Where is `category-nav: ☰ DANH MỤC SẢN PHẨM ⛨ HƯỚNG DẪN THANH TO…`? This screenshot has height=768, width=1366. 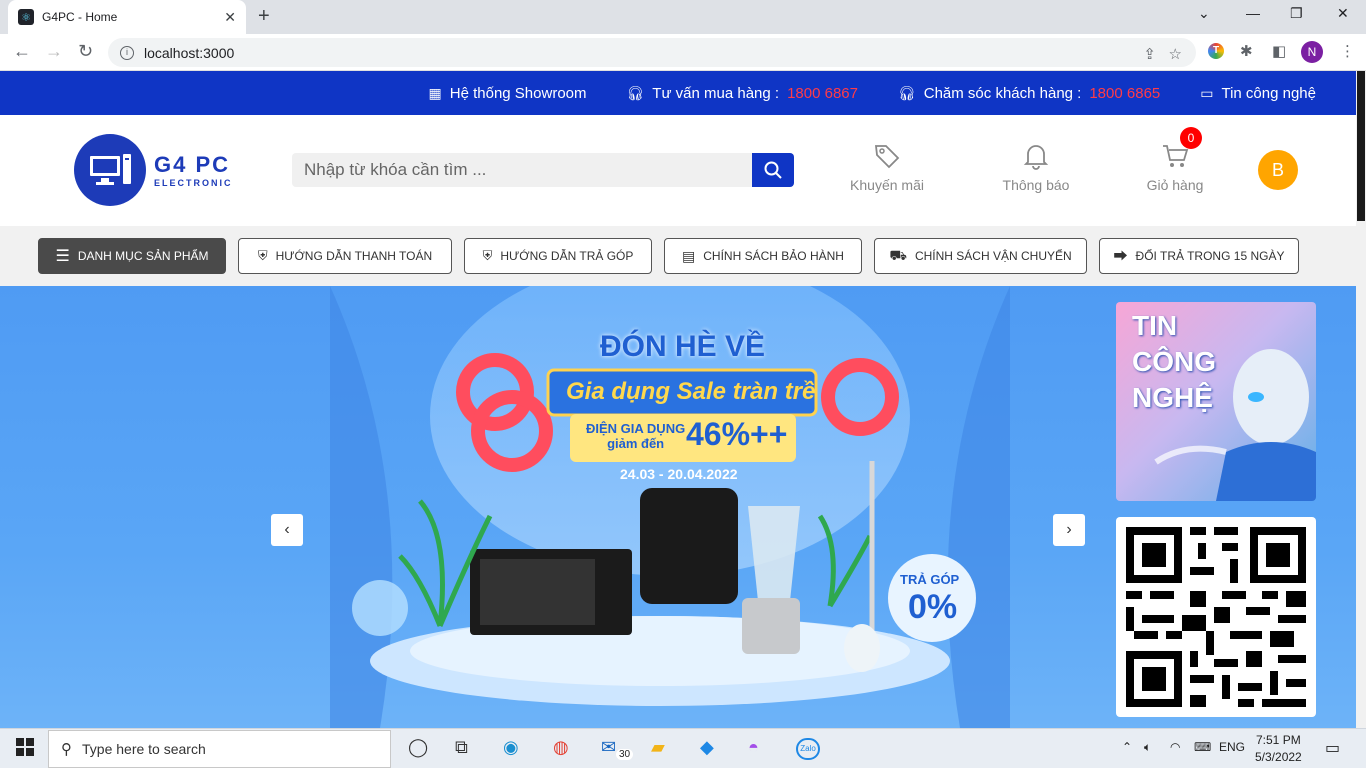
category-nav: ☰ DANH MỤC SẢN PHẨM ⛨ HƯỚNG DẪN THANH TO… is located at coordinates (678, 256).